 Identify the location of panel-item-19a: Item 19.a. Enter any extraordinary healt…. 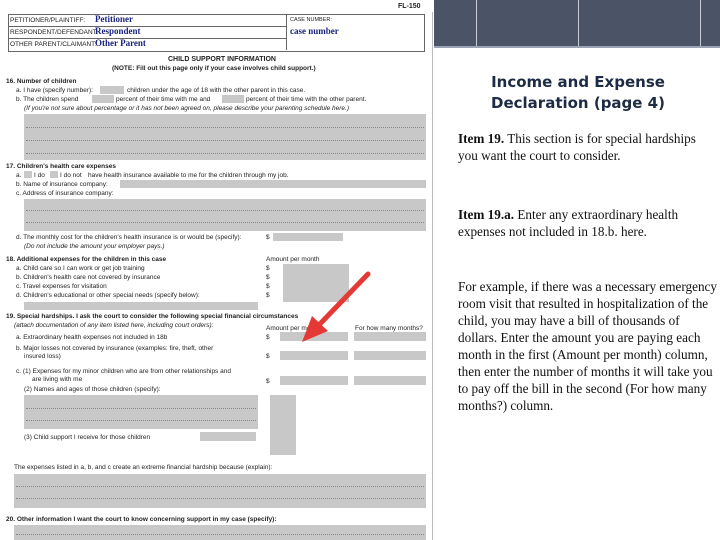
(588, 223).